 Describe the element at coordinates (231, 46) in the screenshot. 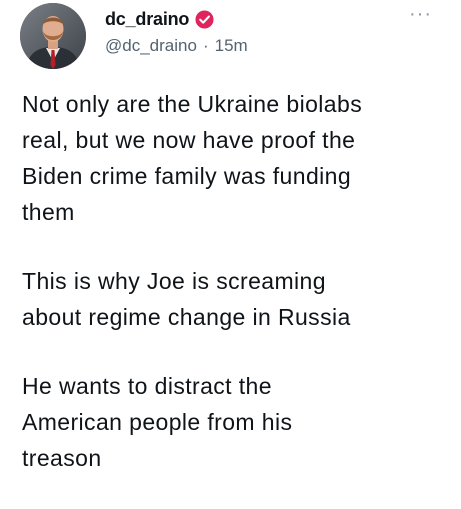

I see `timestamp: 15m` at that location.